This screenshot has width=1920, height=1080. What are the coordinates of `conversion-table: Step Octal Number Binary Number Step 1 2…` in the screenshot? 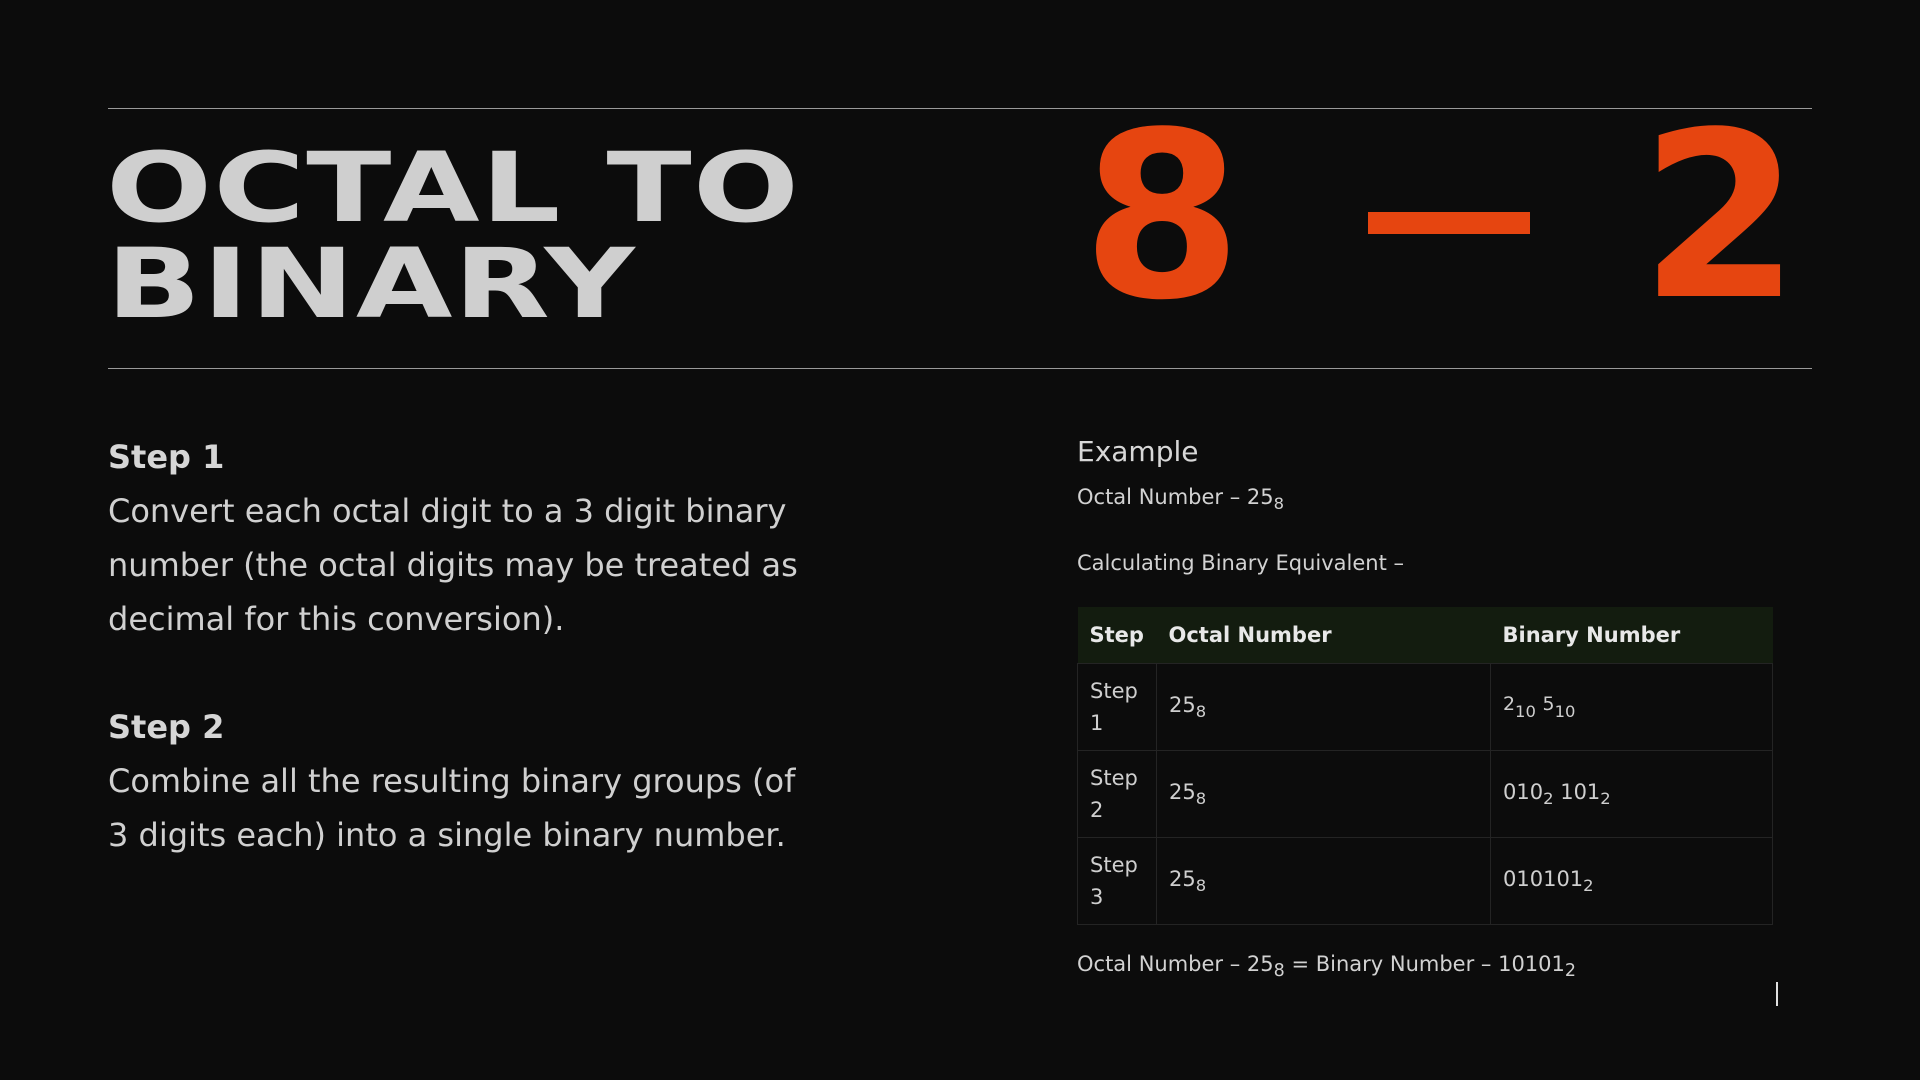 It's located at (1425, 765).